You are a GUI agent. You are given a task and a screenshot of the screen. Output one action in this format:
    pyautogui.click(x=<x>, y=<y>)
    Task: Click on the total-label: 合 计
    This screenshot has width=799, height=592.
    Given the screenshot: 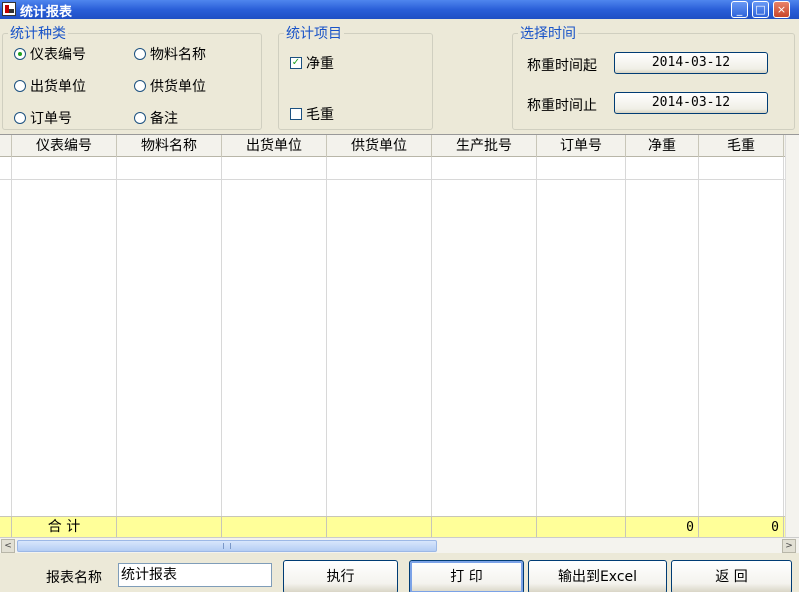 What is the action you would take?
    pyautogui.click(x=64, y=527)
    